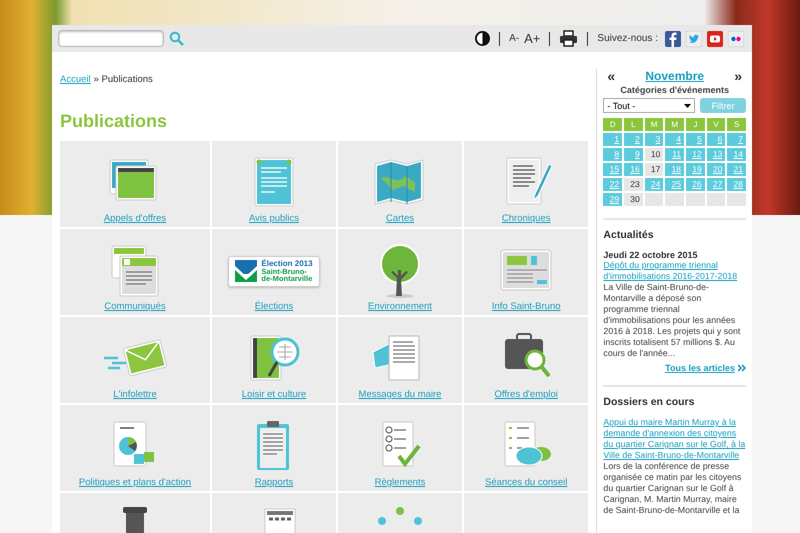 The width and height of the screenshot is (800, 533). I want to click on page-title: Publications, so click(114, 121).